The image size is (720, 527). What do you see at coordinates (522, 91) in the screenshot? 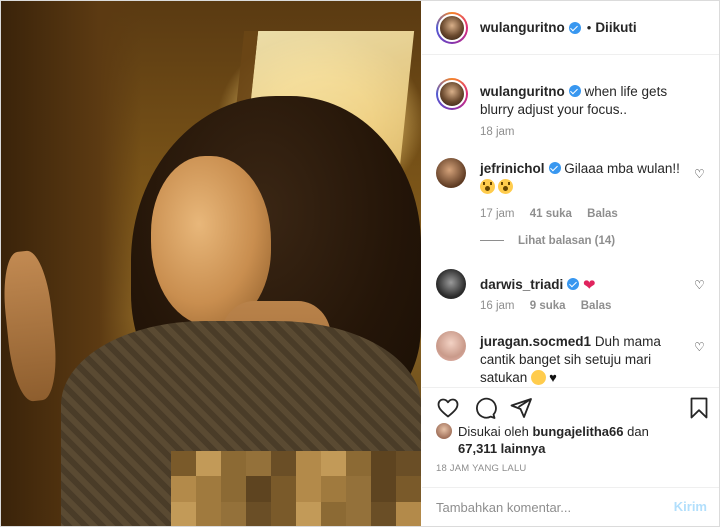
I see `caption-username: wulanguritno` at bounding box center [522, 91].